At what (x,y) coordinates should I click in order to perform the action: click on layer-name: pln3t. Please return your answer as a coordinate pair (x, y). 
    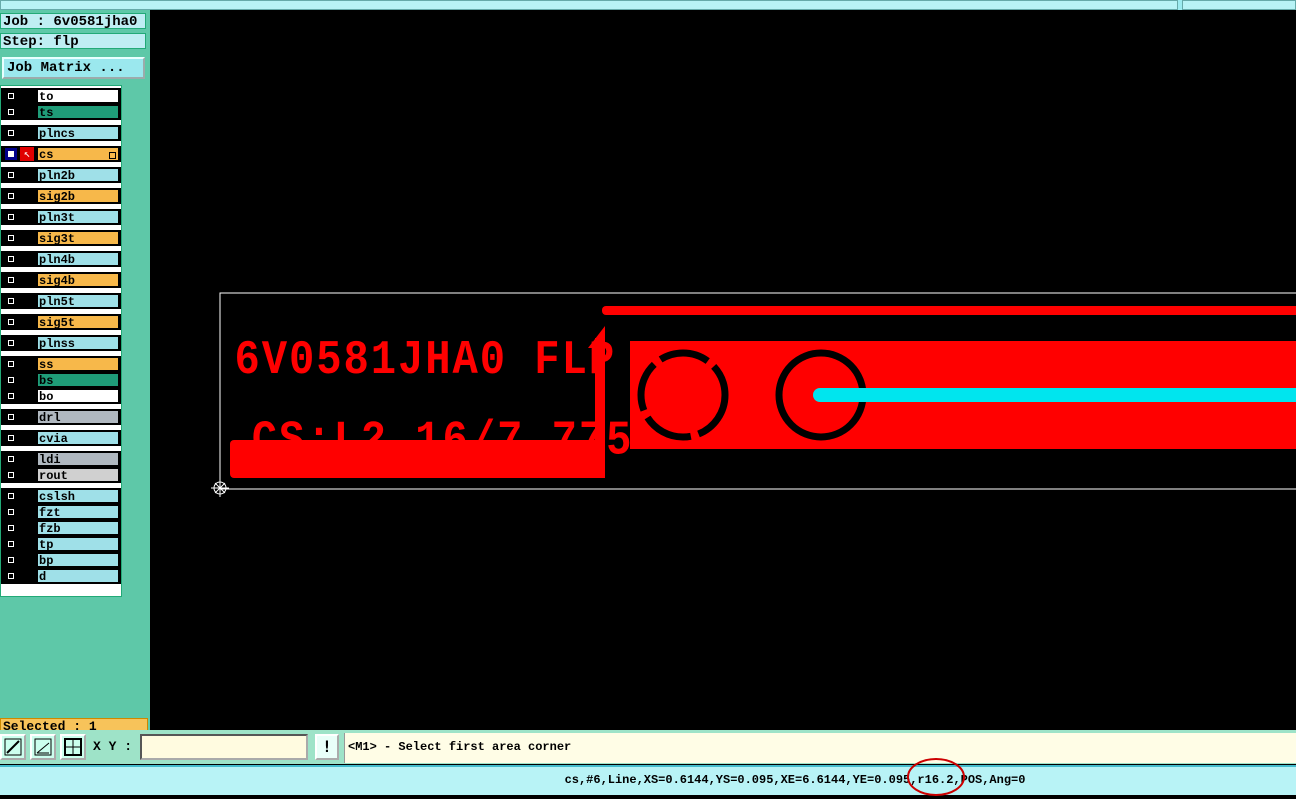
    Looking at the image, I should click on (78, 217).